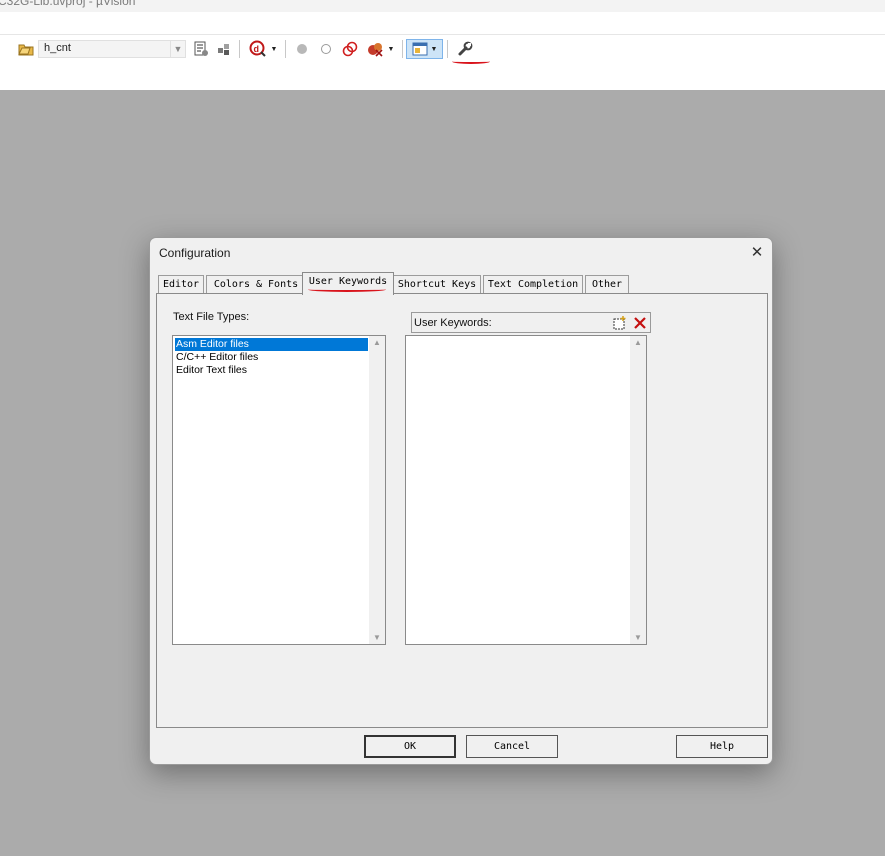 The width and height of the screenshot is (885, 856). What do you see at coordinates (271, 370) in the screenshot?
I see `list-item-editor-text-files: Editor Text files` at bounding box center [271, 370].